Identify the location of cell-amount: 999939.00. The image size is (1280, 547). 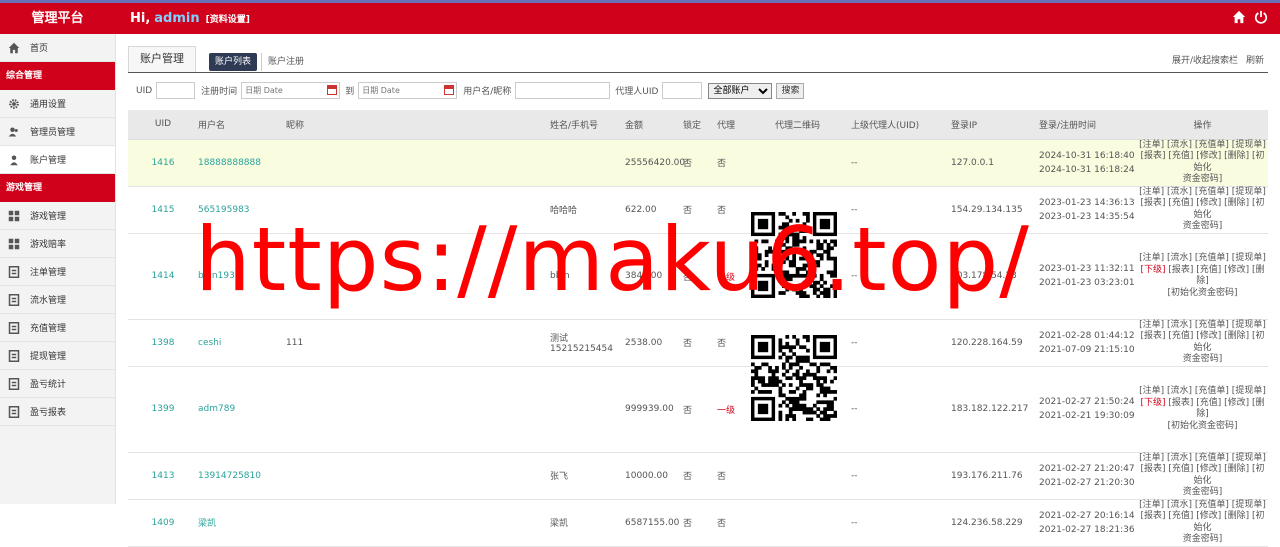
(654, 409).